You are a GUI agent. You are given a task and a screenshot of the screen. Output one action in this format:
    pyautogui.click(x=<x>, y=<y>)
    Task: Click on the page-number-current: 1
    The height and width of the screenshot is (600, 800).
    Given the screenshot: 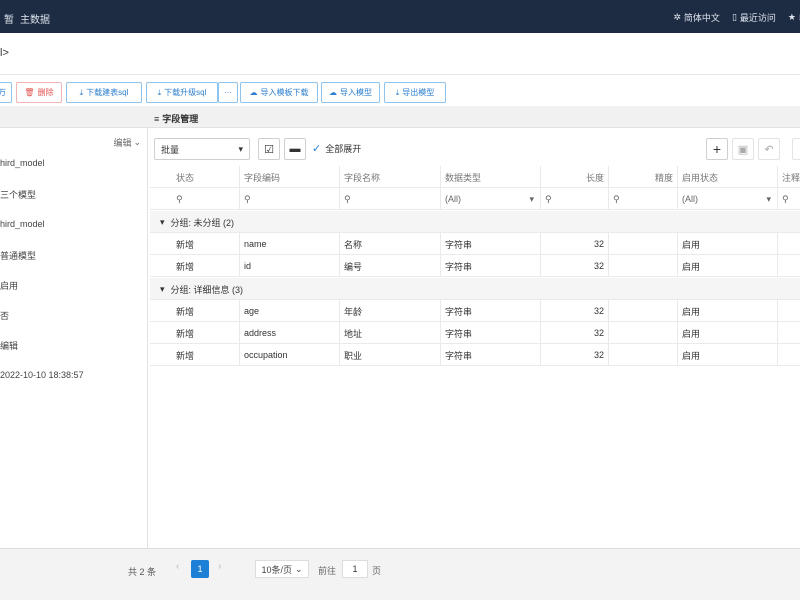 What is the action you would take?
    pyautogui.click(x=200, y=569)
    